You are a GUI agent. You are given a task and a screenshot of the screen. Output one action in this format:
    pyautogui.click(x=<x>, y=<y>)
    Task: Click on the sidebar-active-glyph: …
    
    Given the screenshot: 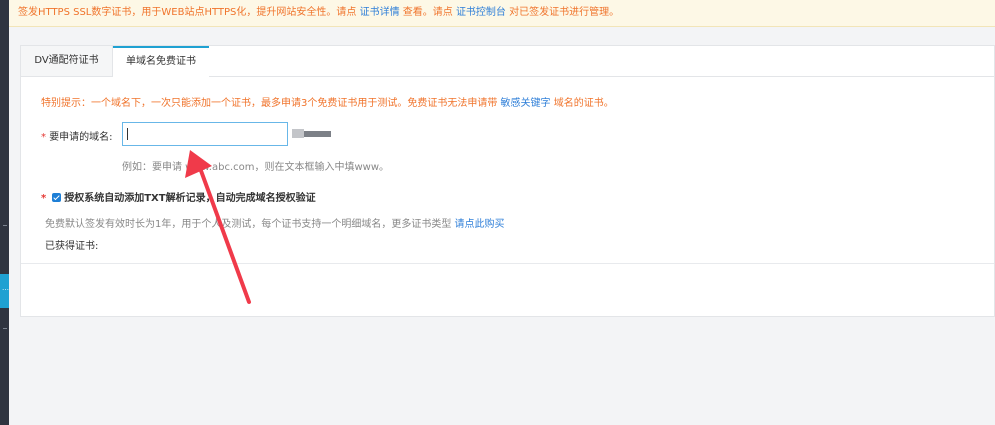 What is the action you would take?
    pyautogui.click(x=5, y=288)
    